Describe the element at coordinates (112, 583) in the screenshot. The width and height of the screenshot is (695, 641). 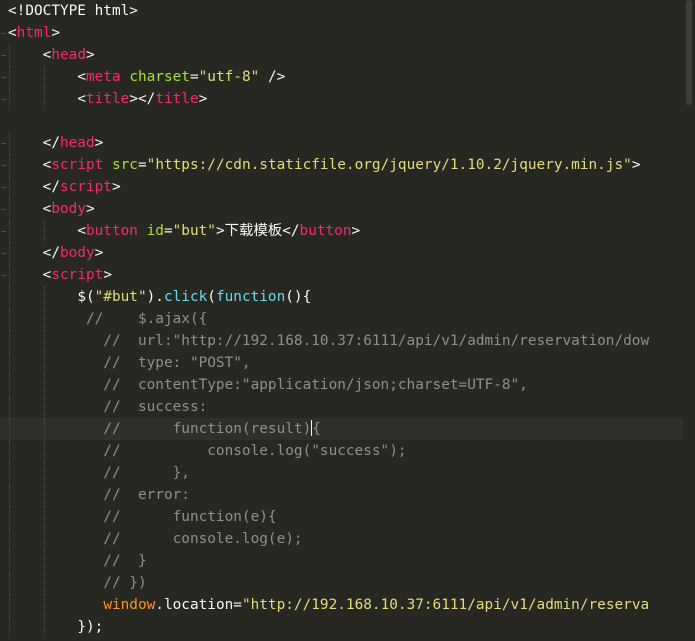
I see `code-token: // })` at that location.